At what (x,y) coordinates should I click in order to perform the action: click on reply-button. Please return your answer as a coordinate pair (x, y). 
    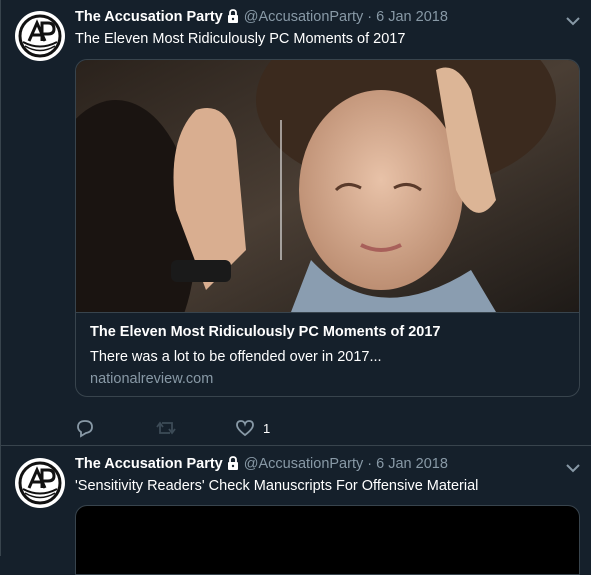
    Looking at the image, I should click on (85, 428).